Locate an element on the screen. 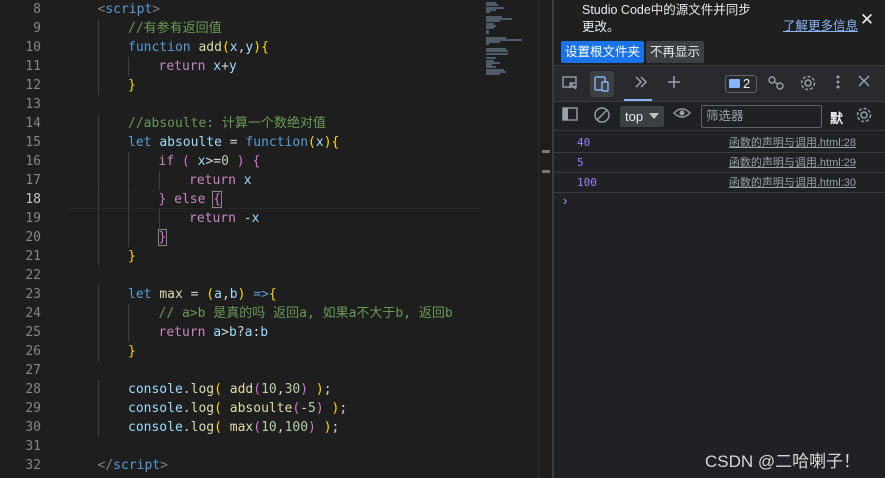 The image size is (885, 478). set-root-folder-button: 设置根文件夹 is located at coordinates (603, 52).